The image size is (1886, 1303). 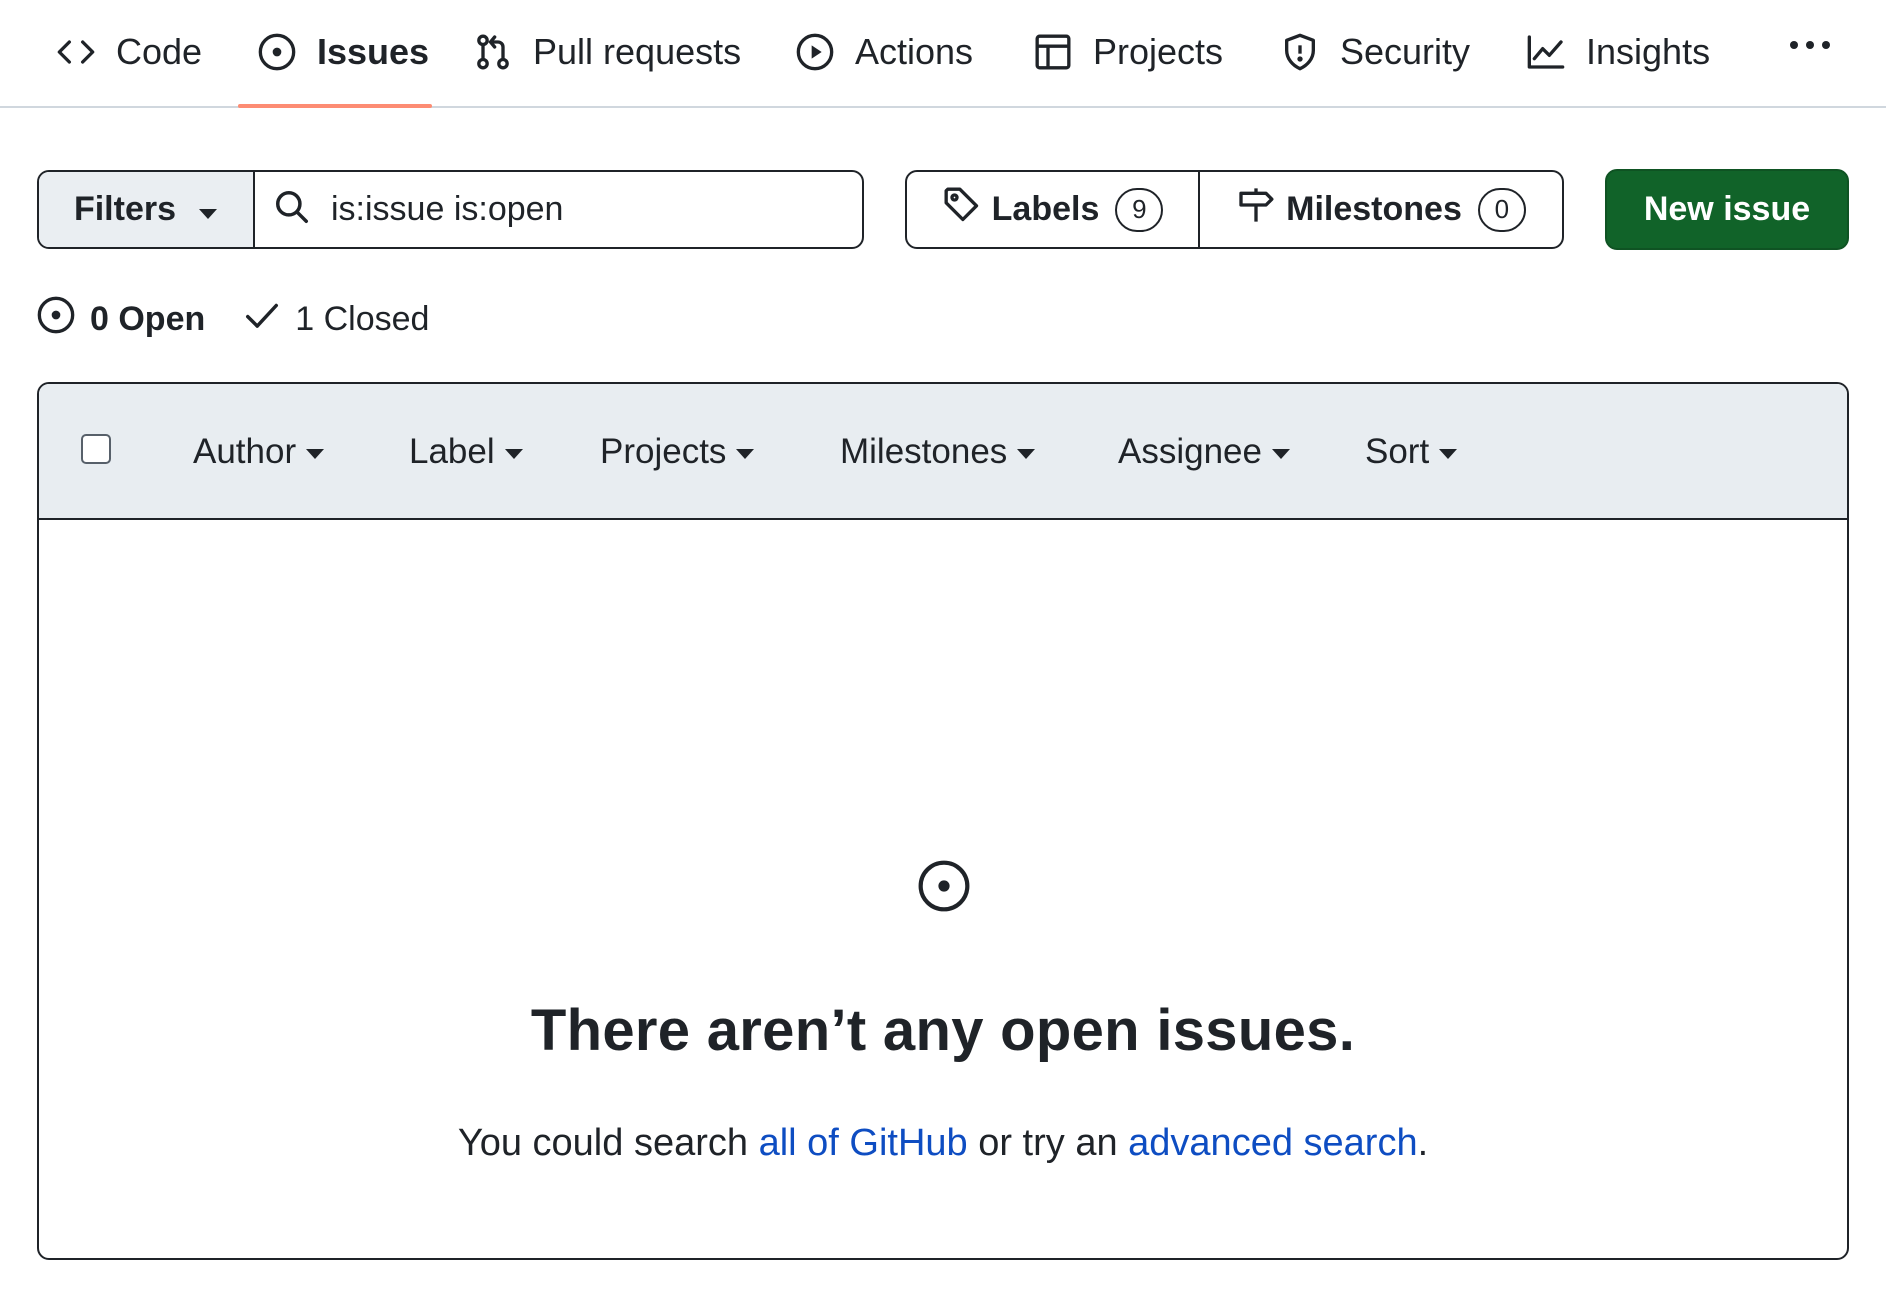 I want to click on tab-label: Insights, so click(x=1648, y=51).